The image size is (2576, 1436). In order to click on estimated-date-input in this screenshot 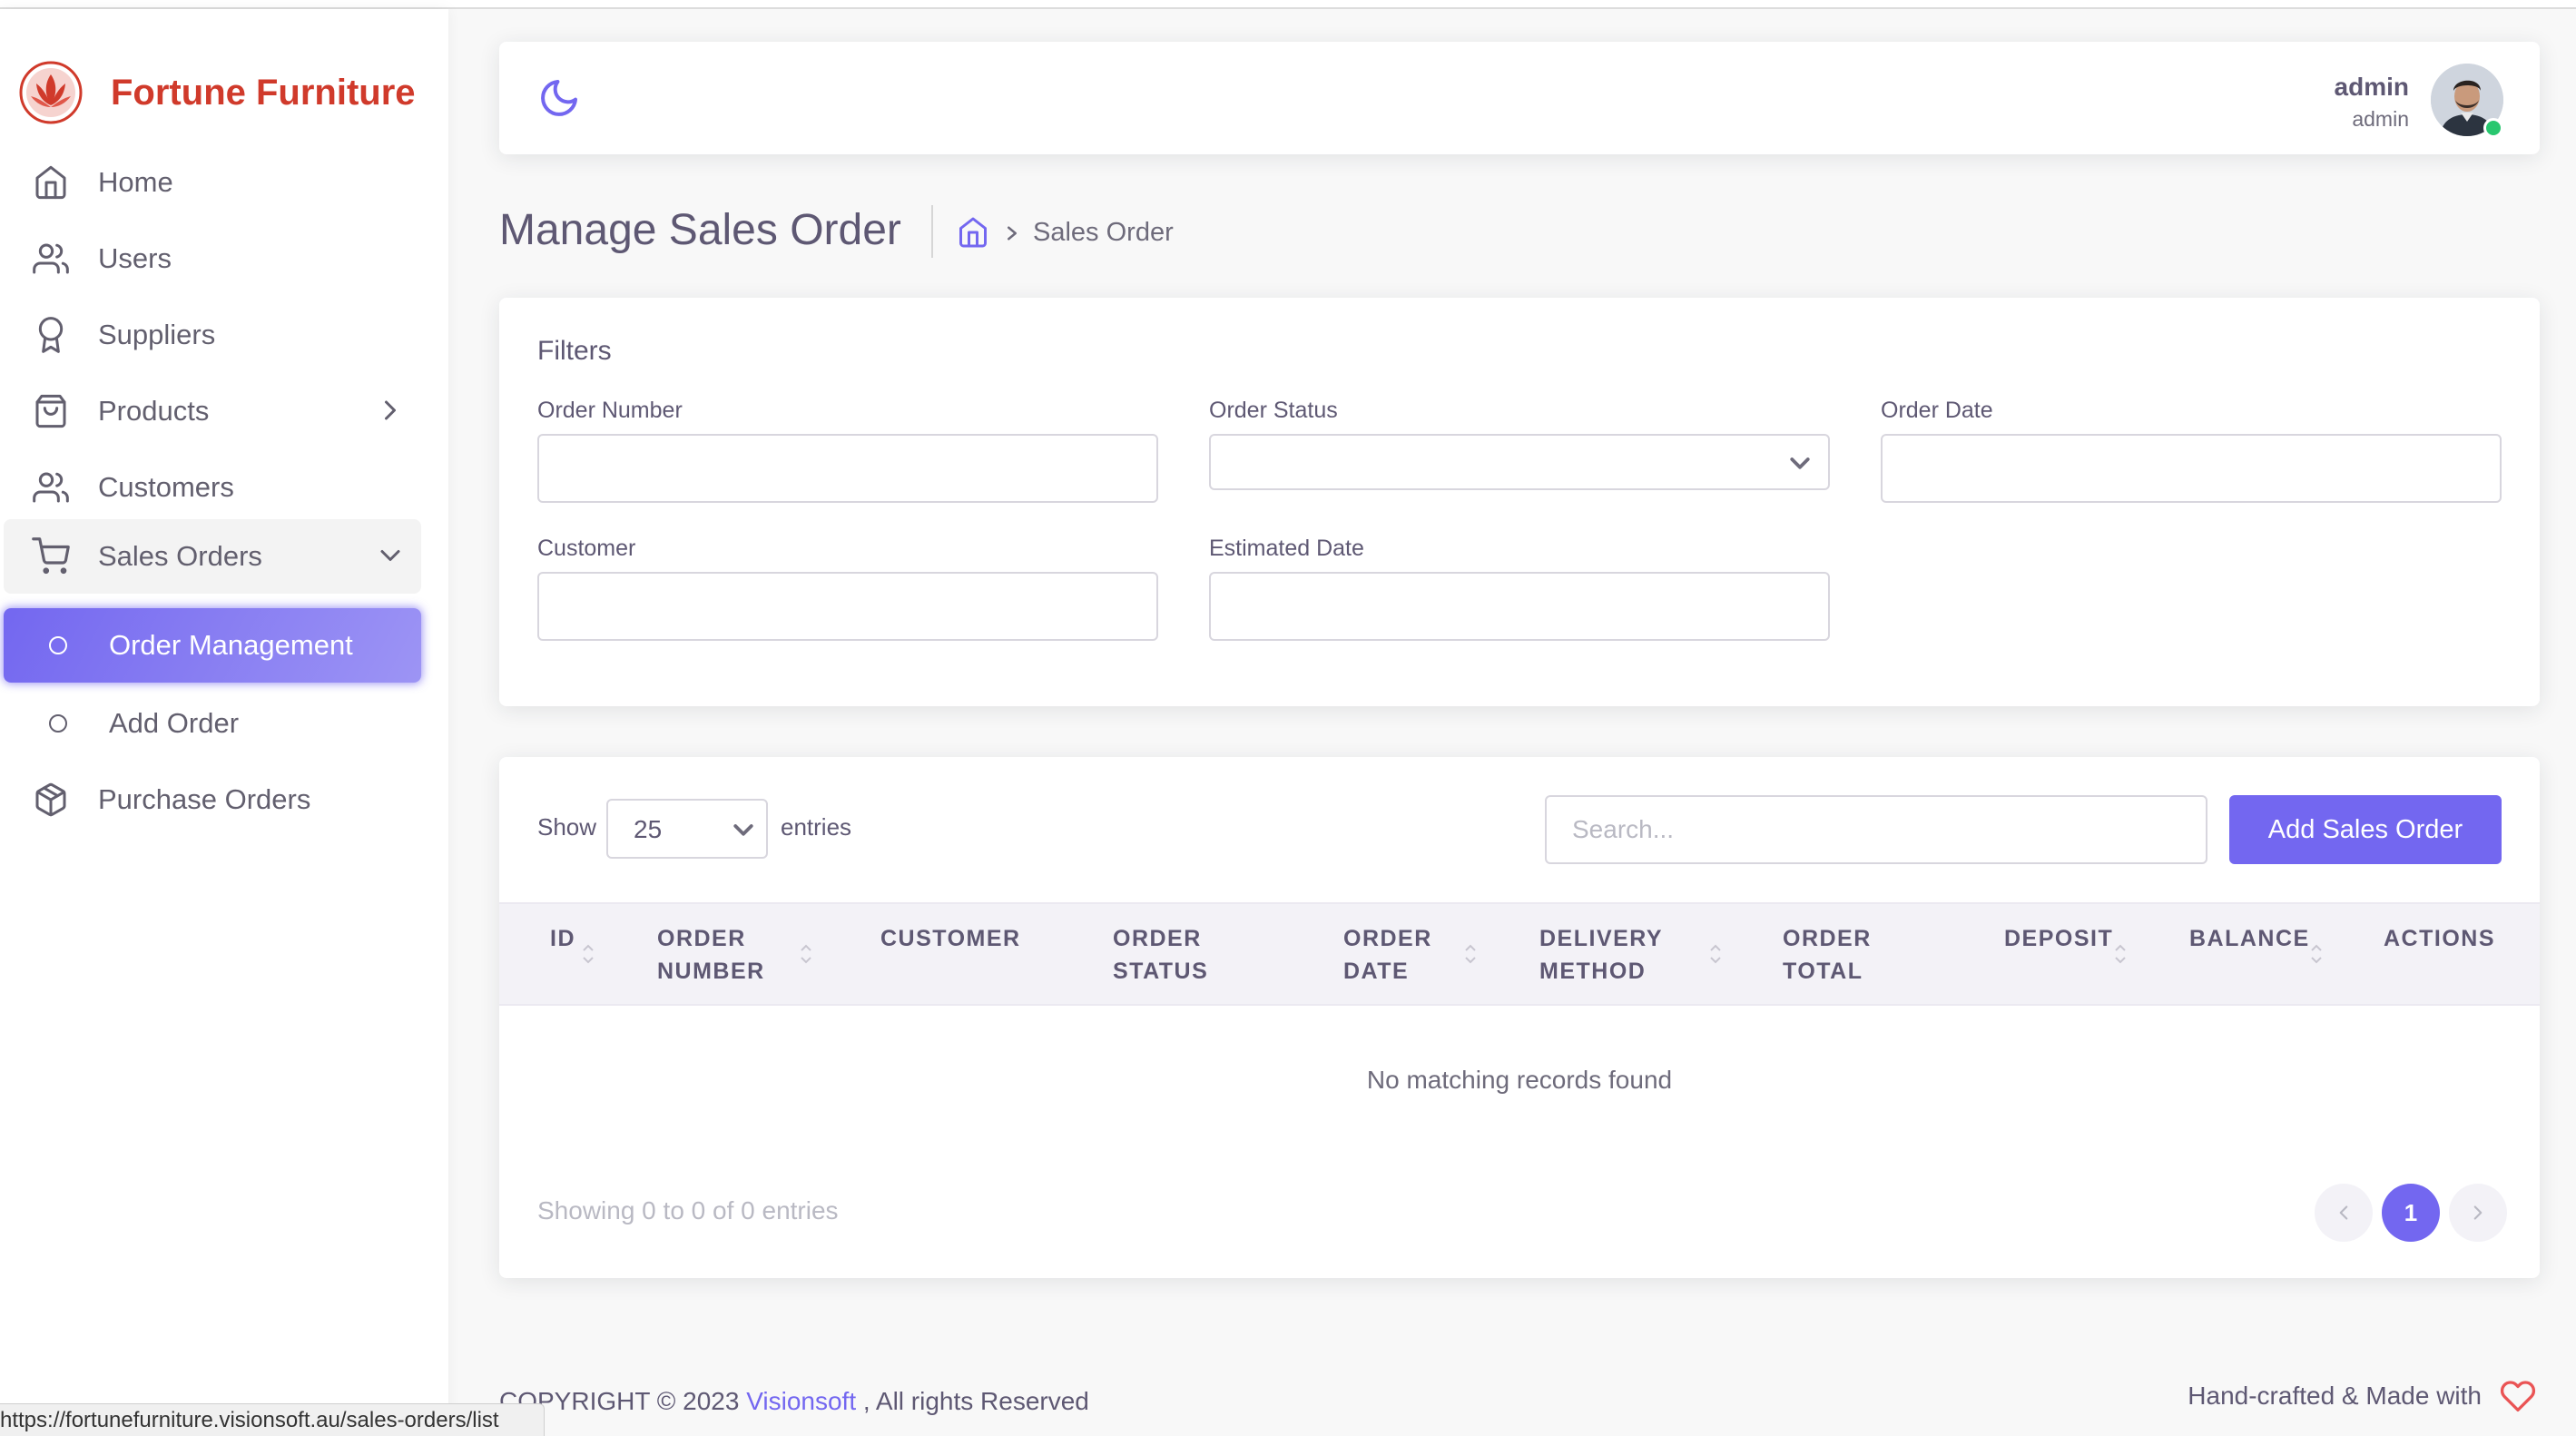, I will do `click(1519, 606)`.